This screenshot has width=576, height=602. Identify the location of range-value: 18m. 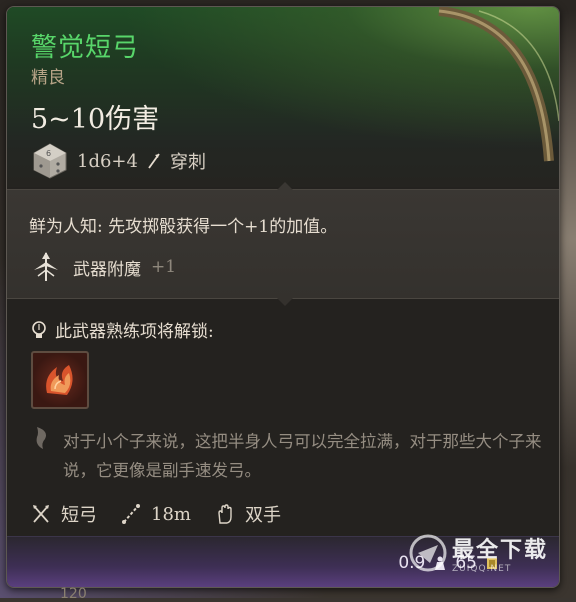
(171, 514).